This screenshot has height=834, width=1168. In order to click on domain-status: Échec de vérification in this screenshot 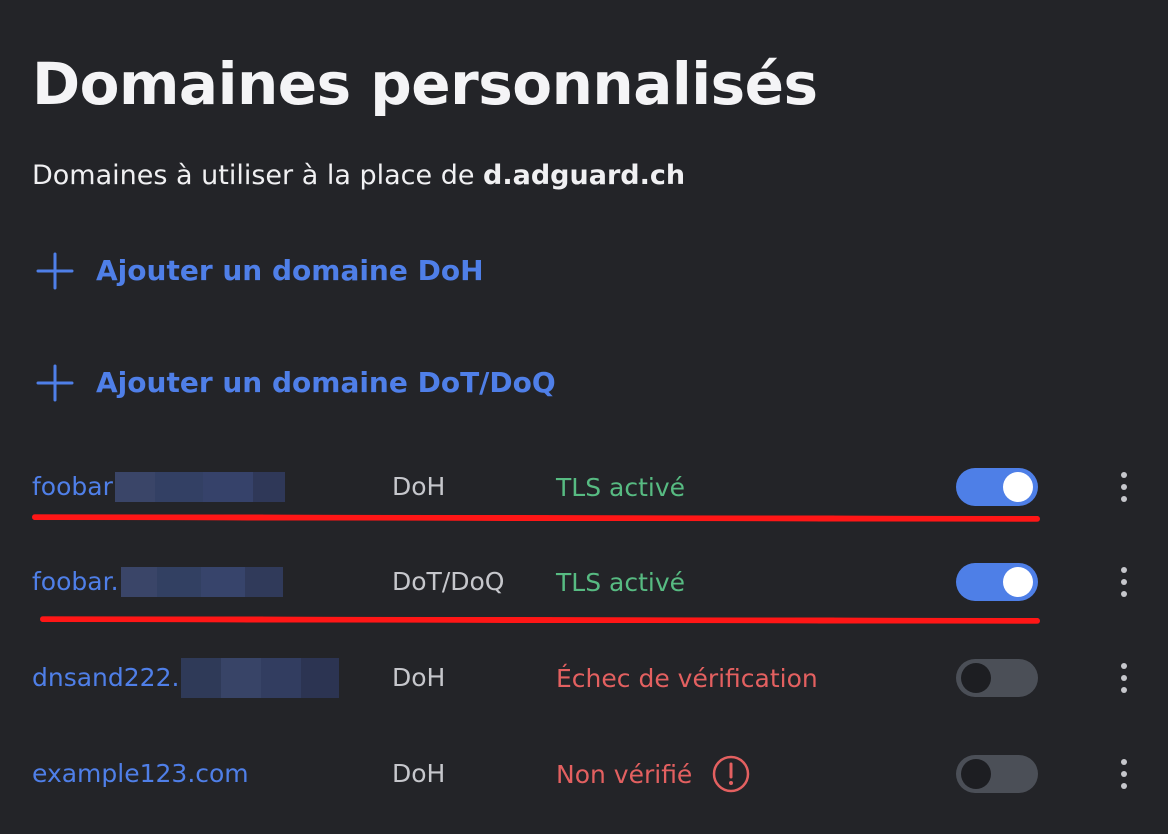, I will do `click(687, 678)`.